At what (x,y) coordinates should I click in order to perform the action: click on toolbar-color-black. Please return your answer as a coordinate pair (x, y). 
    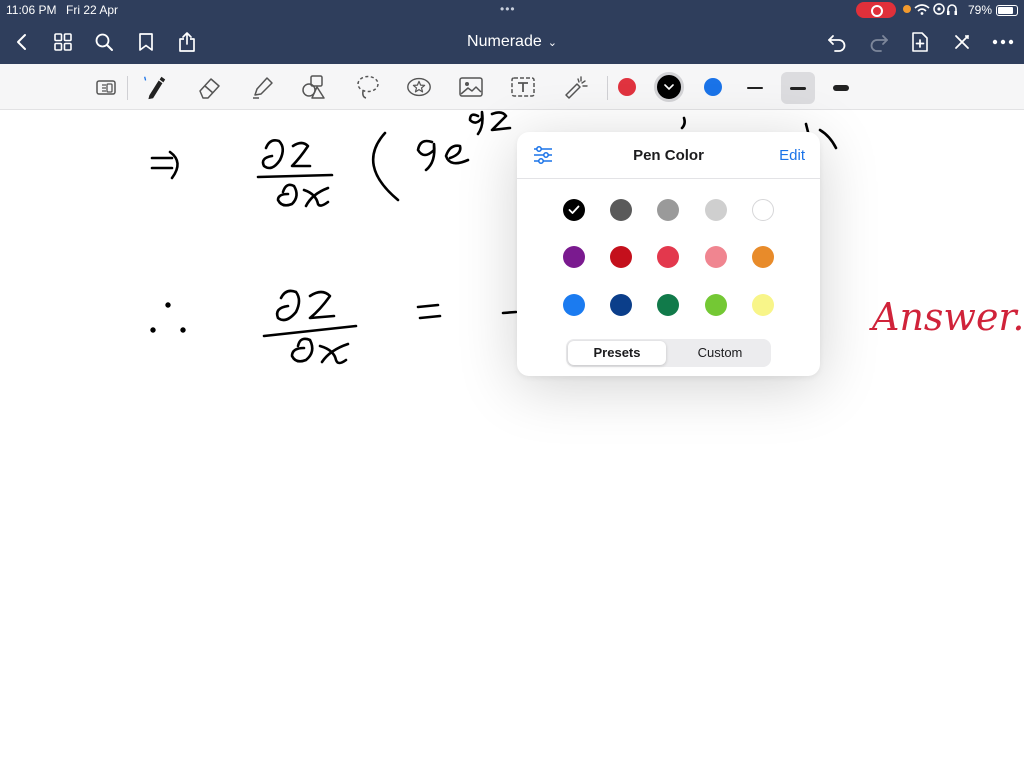
    Looking at the image, I should click on (669, 87).